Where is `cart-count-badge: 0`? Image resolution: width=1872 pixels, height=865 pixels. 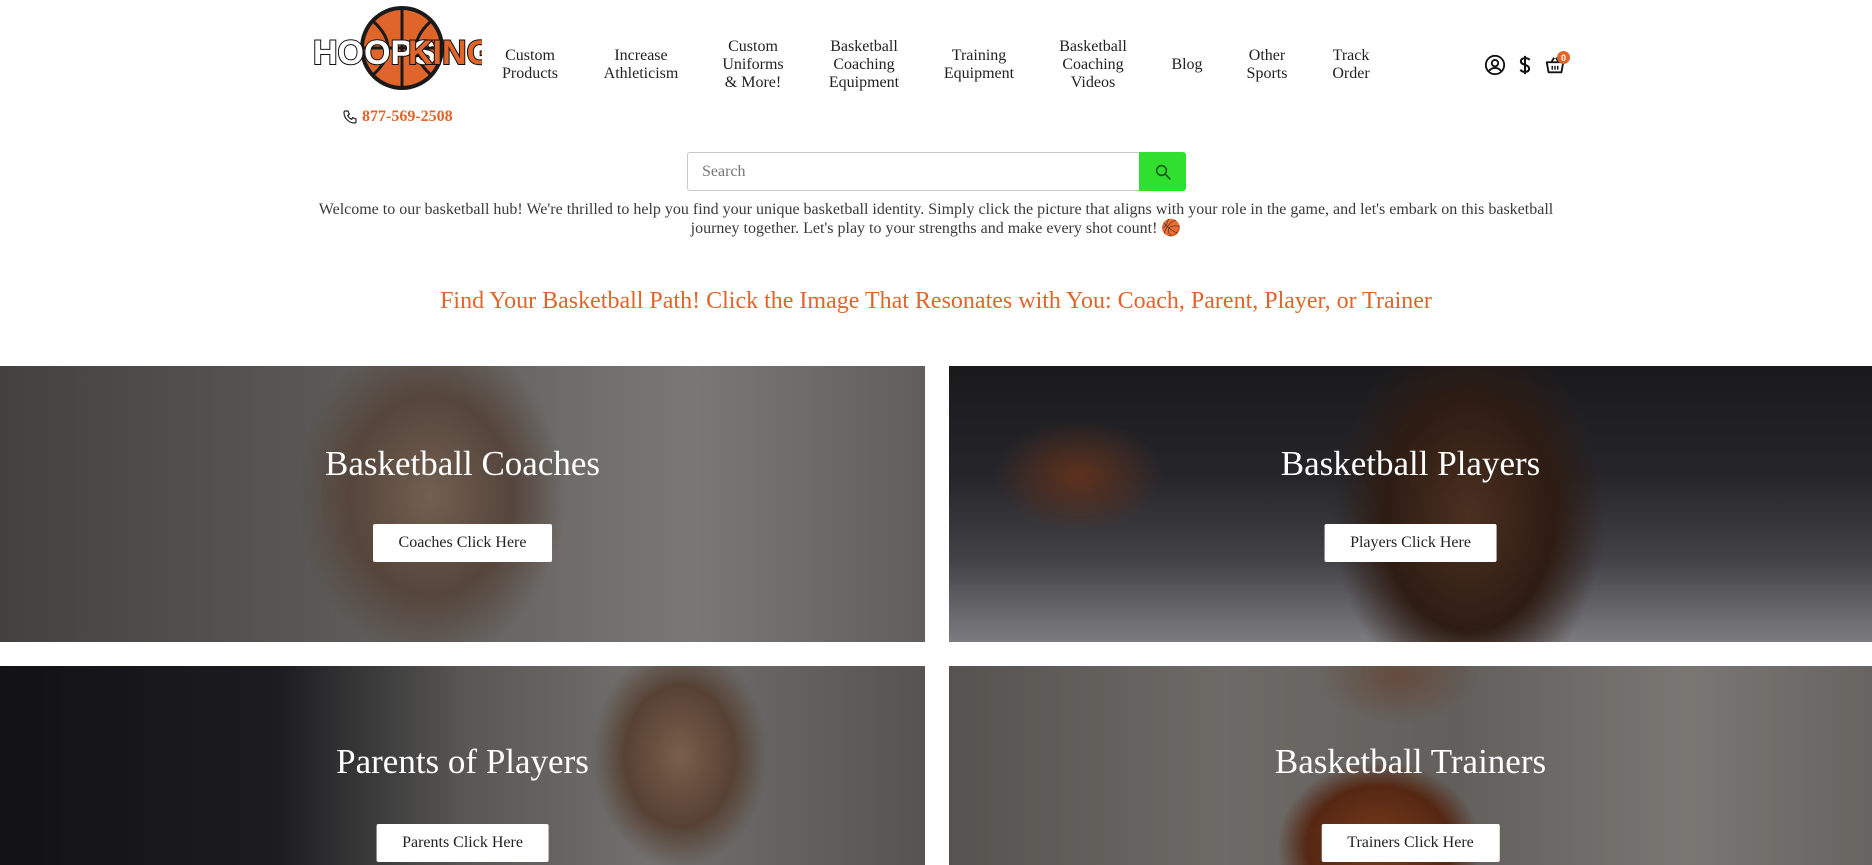
cart-count-badge: 0 is located at coordinates (1563, 57).